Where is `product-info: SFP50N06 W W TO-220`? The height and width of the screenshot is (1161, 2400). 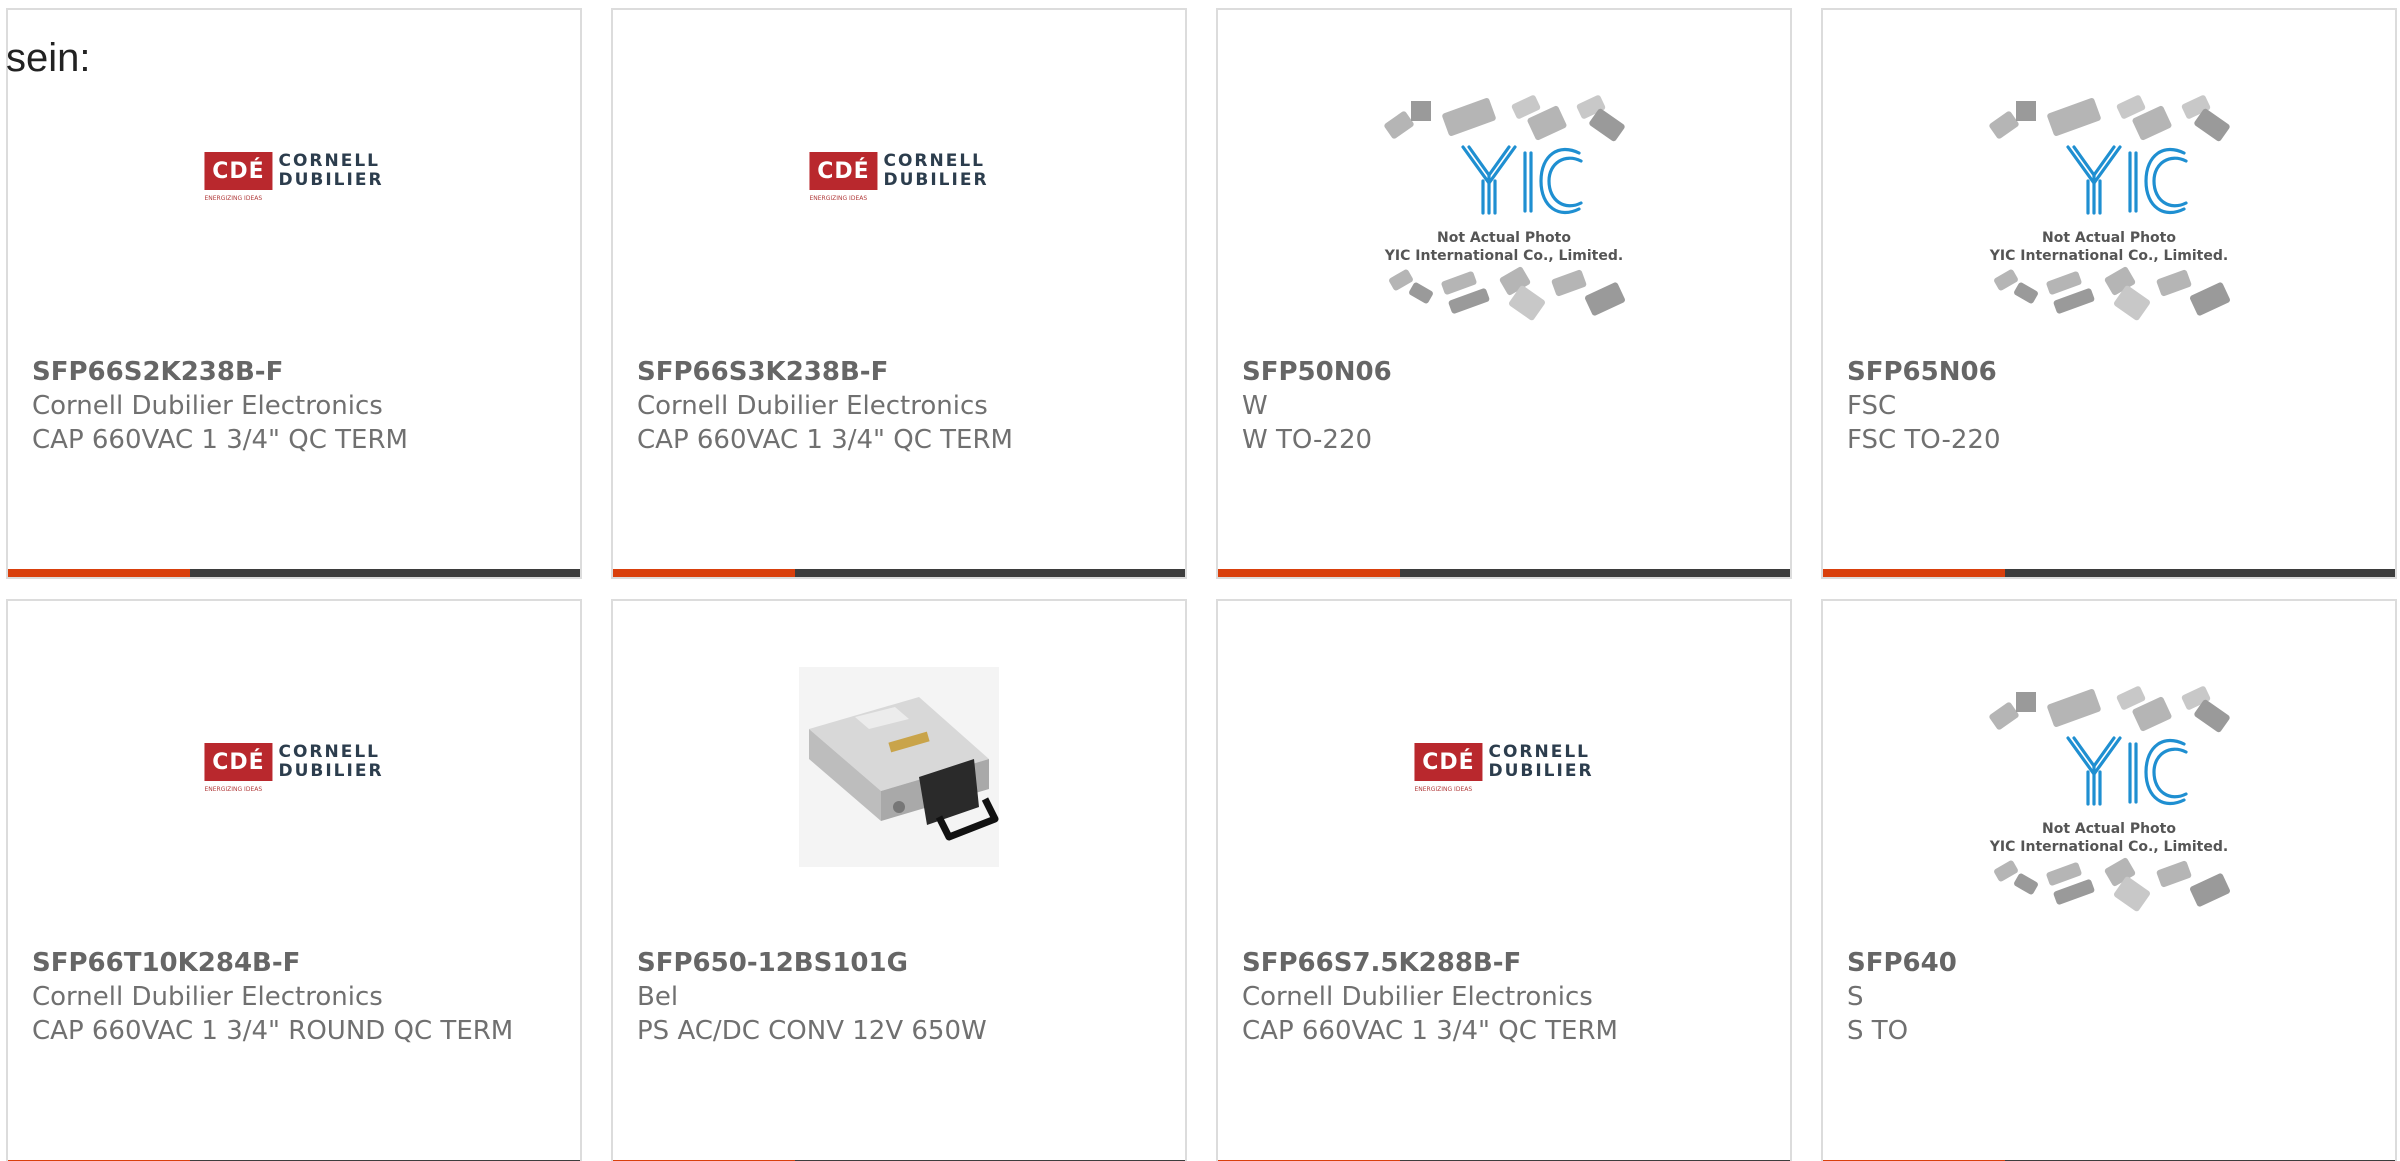
product-info: SFP50N06 W W TO-220 is located at coordinates (1504, 406).